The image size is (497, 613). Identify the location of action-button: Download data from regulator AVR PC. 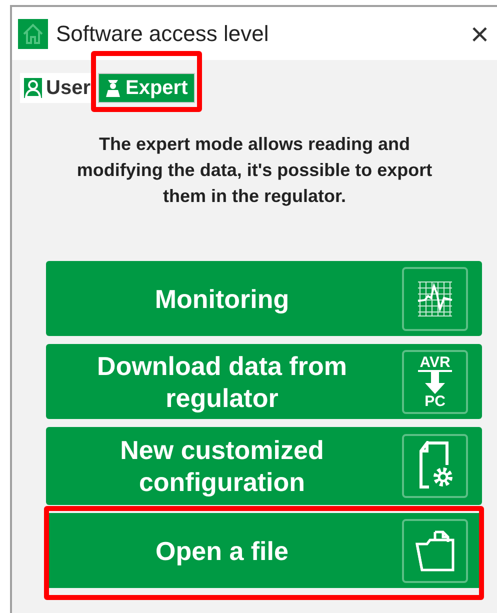
(264, 381).